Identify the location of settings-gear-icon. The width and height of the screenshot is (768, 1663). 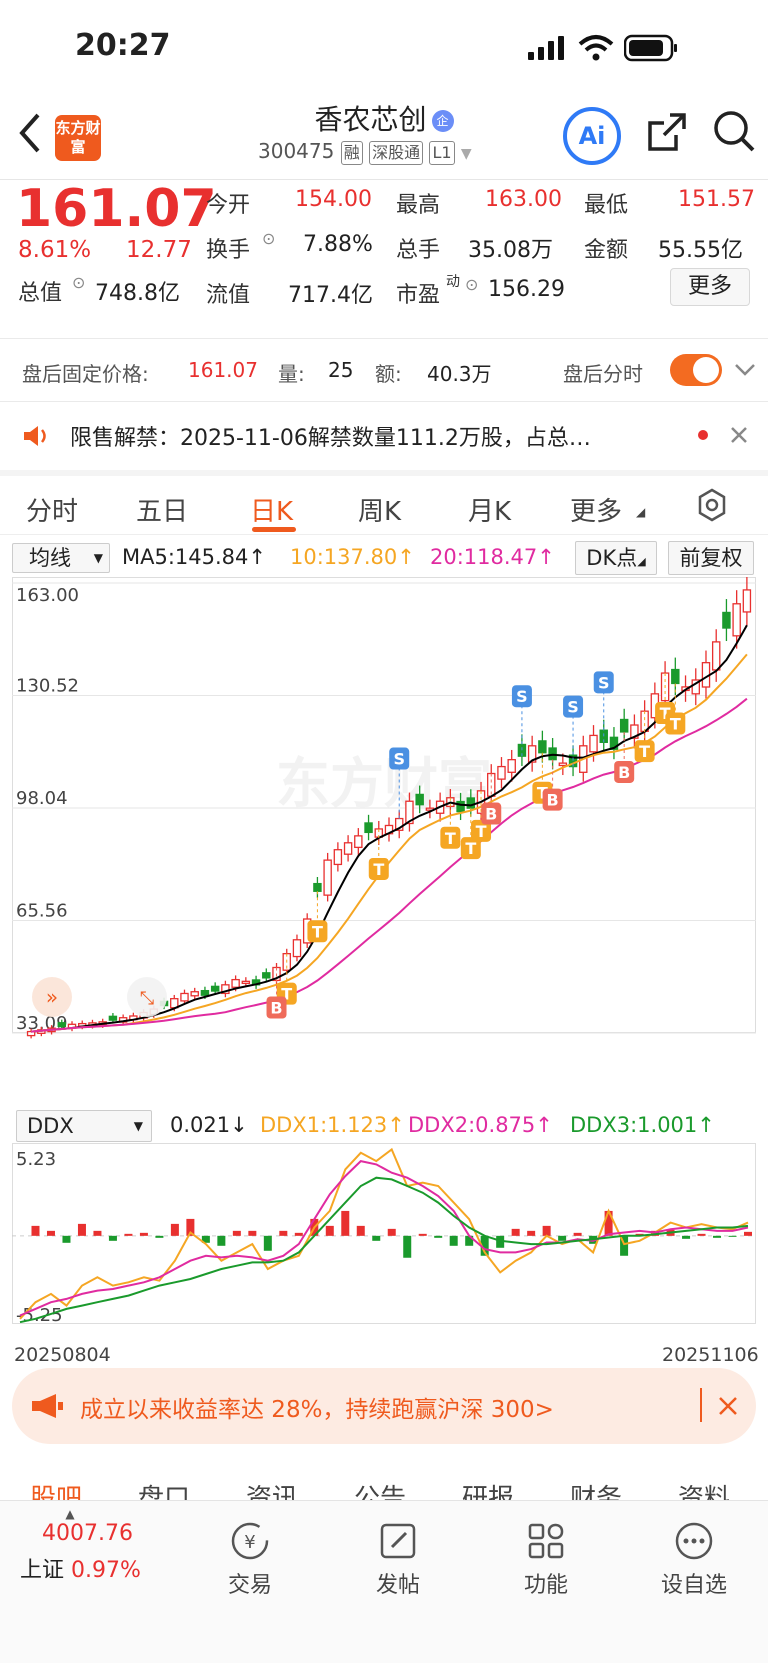
(712, 505).